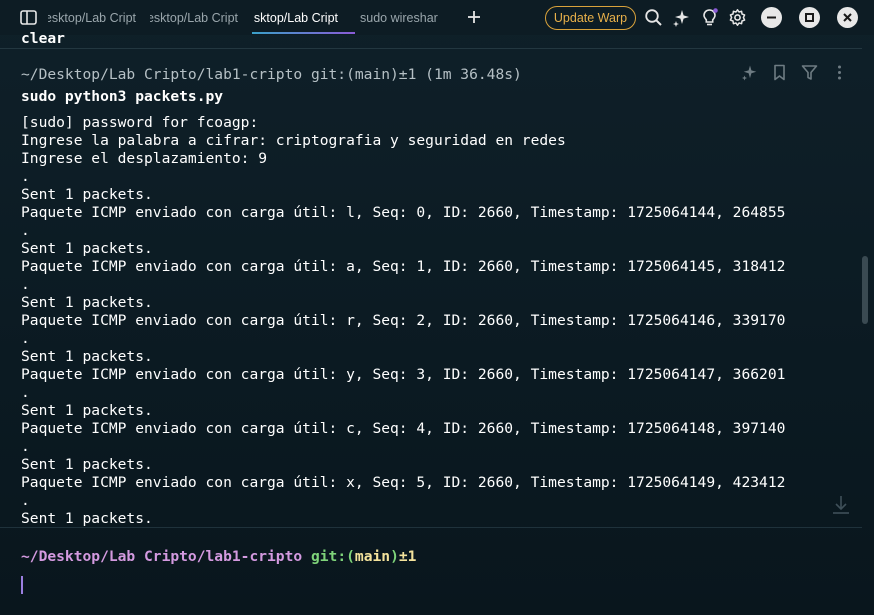 This screenshot has height=615, width=874. Describe the element at coordinates (162, 556) in the screenshot. I see `prompt-path: ~/Desktop/Lab Cripto/lab1-cripto` at that location.